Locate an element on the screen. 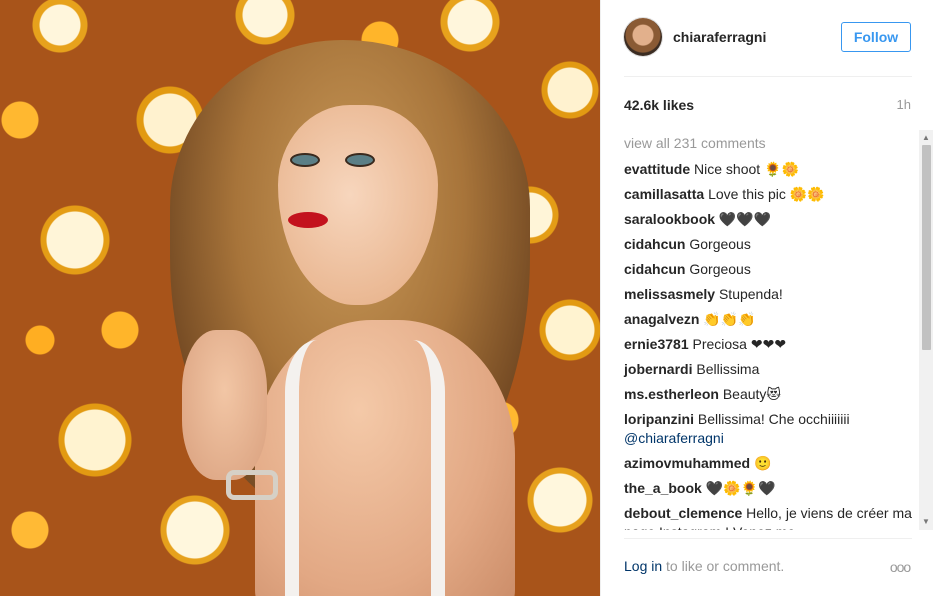  photo-lips is located at coordinates (308, 220).